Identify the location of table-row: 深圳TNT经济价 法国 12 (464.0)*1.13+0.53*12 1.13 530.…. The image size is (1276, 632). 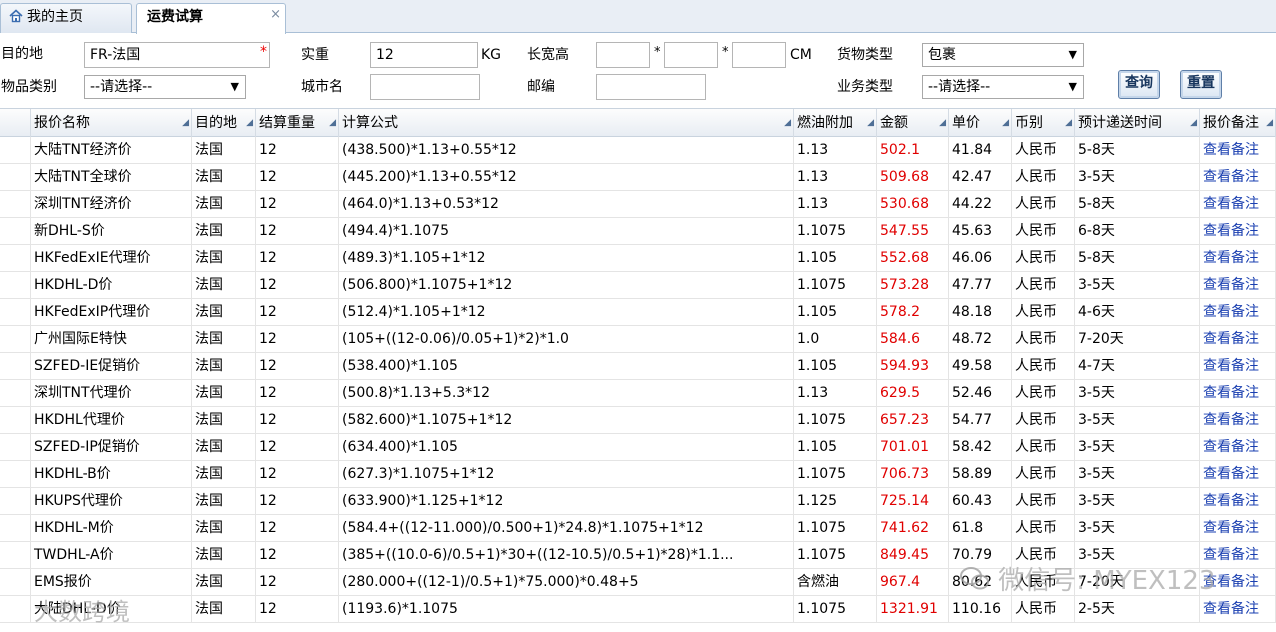
(638, 204).